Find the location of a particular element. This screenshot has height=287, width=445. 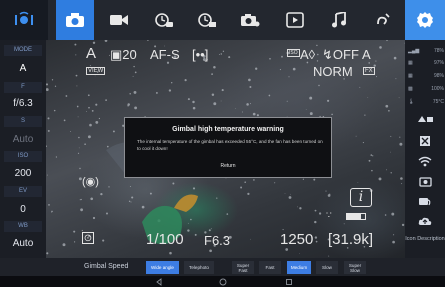

vf-remaining: [31.9k] is located at coordinates (351, 239).